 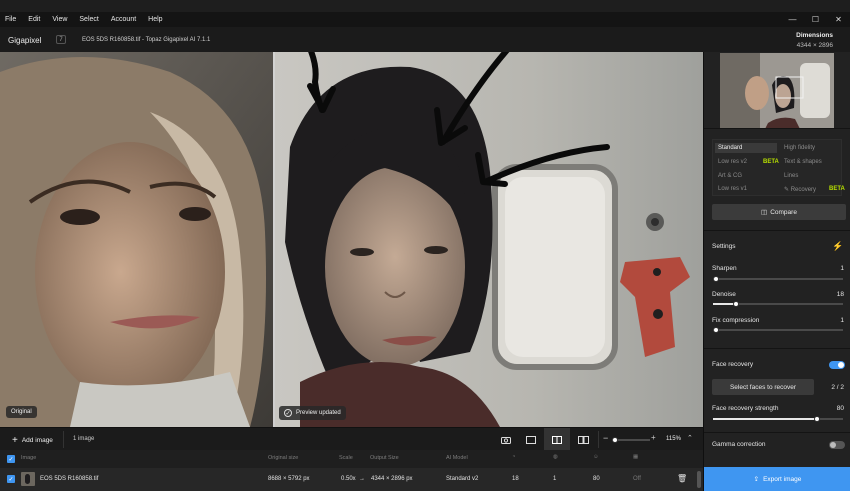 I want to click on face-recovery-label: Face recovery, so click(x=733, y=364).